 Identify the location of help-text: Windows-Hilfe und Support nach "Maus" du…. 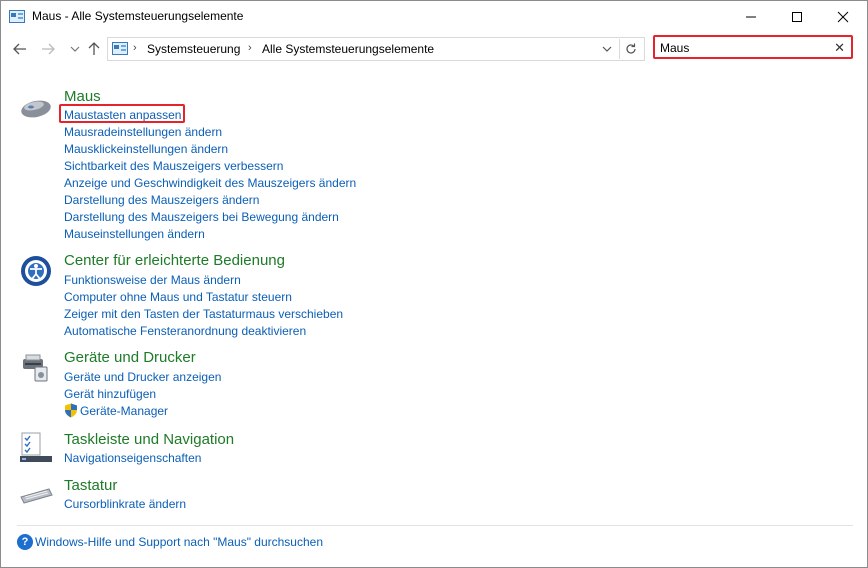
(179, 542).